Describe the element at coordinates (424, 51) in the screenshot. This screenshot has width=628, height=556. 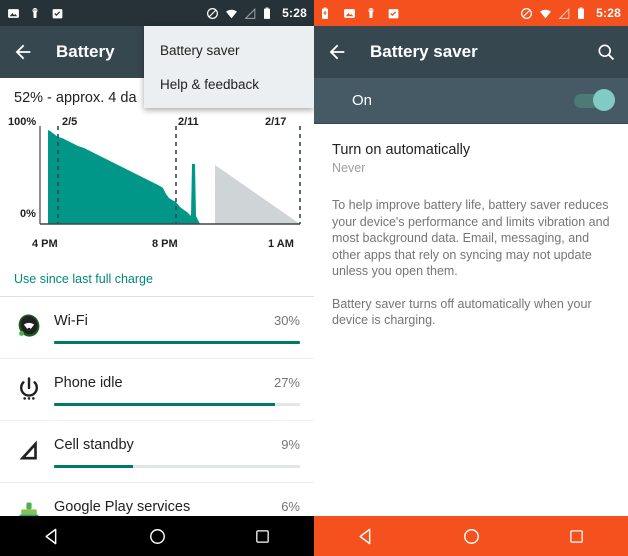
I see `page-title: Battery saver` at that location.